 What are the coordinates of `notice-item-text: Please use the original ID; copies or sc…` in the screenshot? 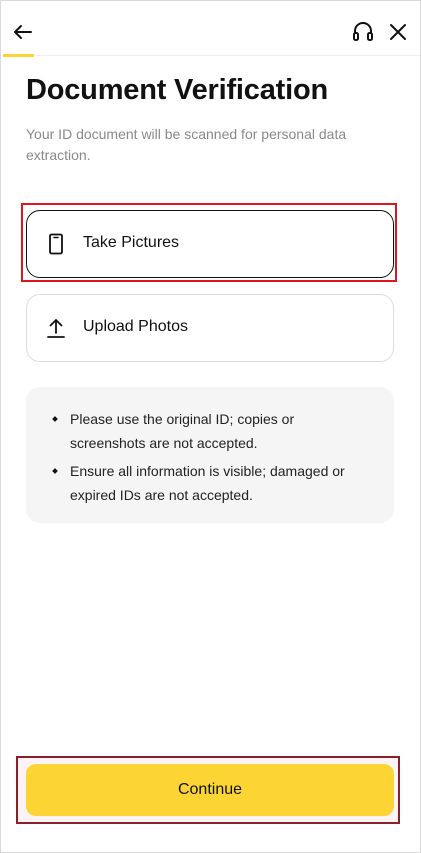 It's located at (182, 431).